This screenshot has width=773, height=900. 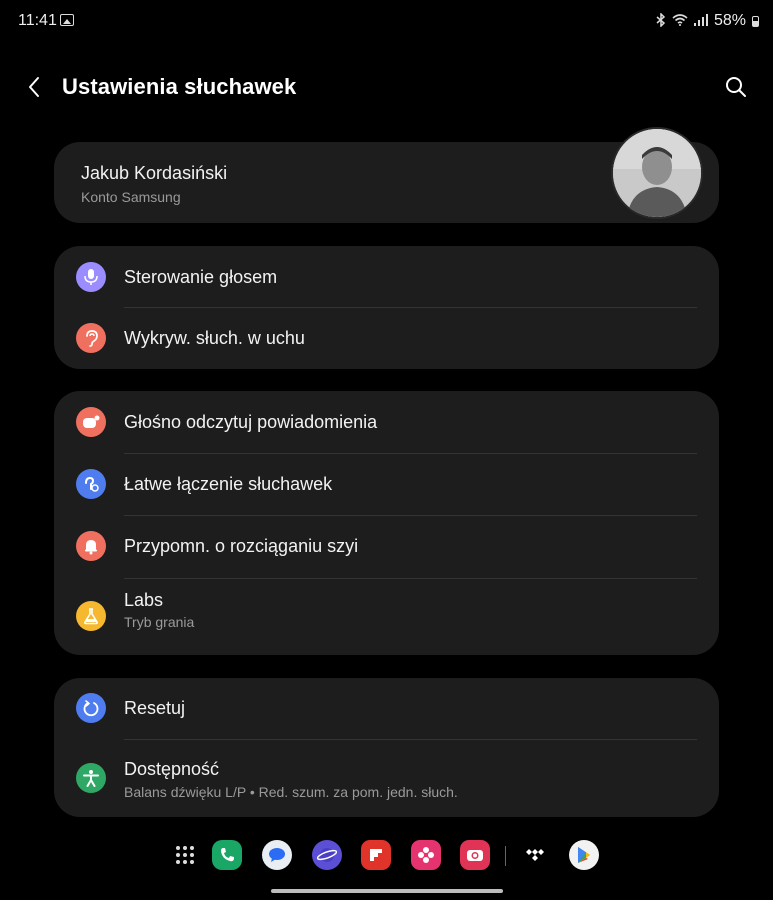 What do you see at coordinates (201, 277) in the screenshot?
I see `list-item-label: Sterowanie głosem` at bounding box center [201, 277].